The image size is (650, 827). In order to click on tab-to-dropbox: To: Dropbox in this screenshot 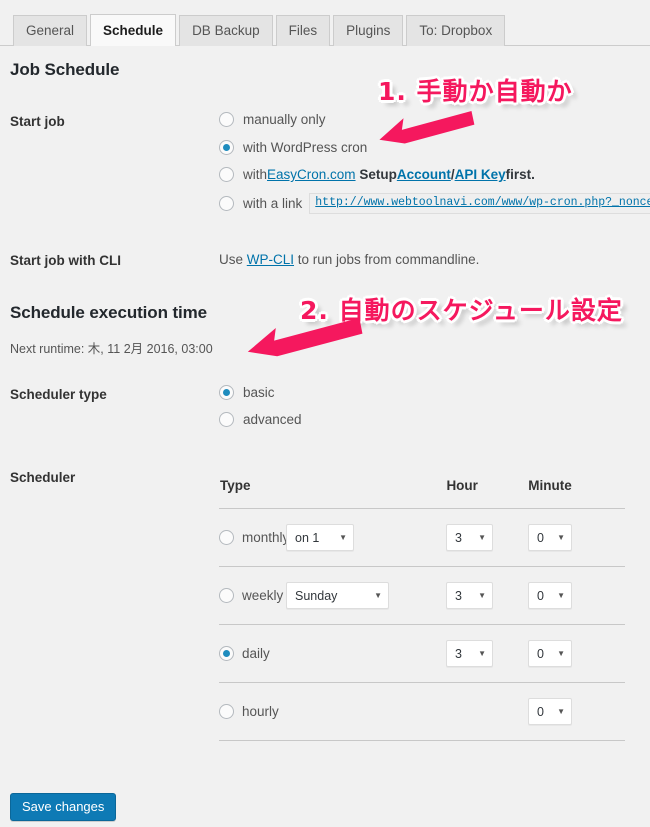, I will do `click(456, 30)`.